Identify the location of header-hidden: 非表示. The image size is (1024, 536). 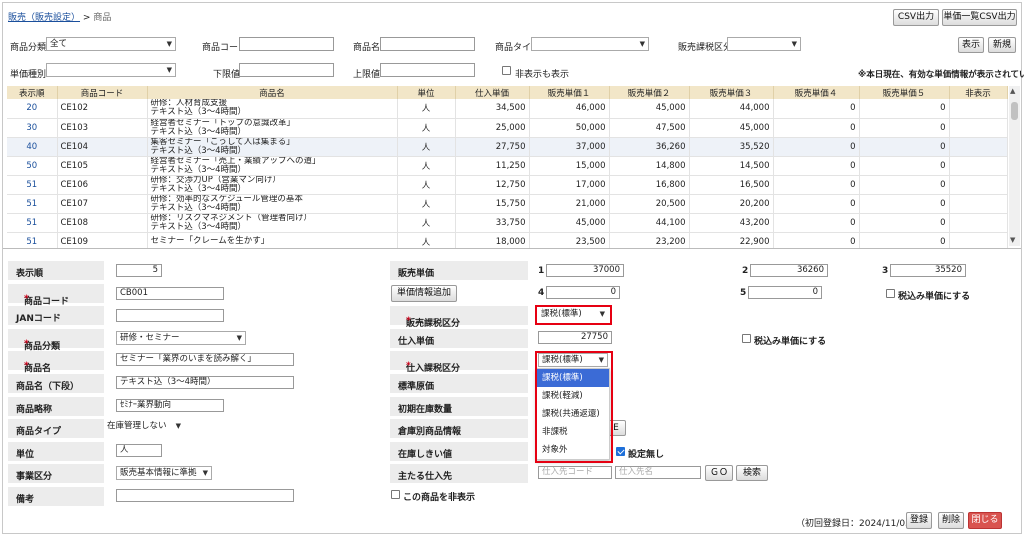
(978, 92).